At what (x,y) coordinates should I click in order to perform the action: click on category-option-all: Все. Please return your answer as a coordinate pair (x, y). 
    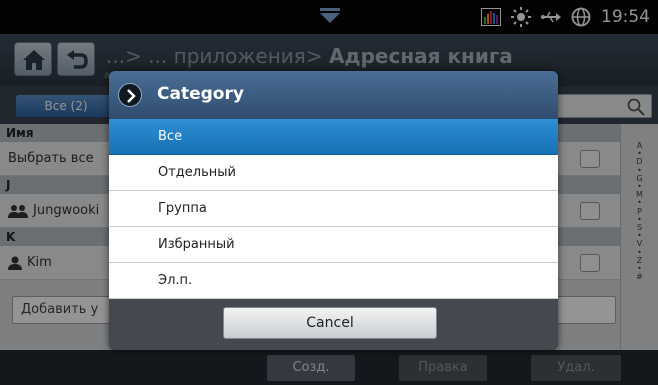
    Looking at the image, I should click on (333, 137).